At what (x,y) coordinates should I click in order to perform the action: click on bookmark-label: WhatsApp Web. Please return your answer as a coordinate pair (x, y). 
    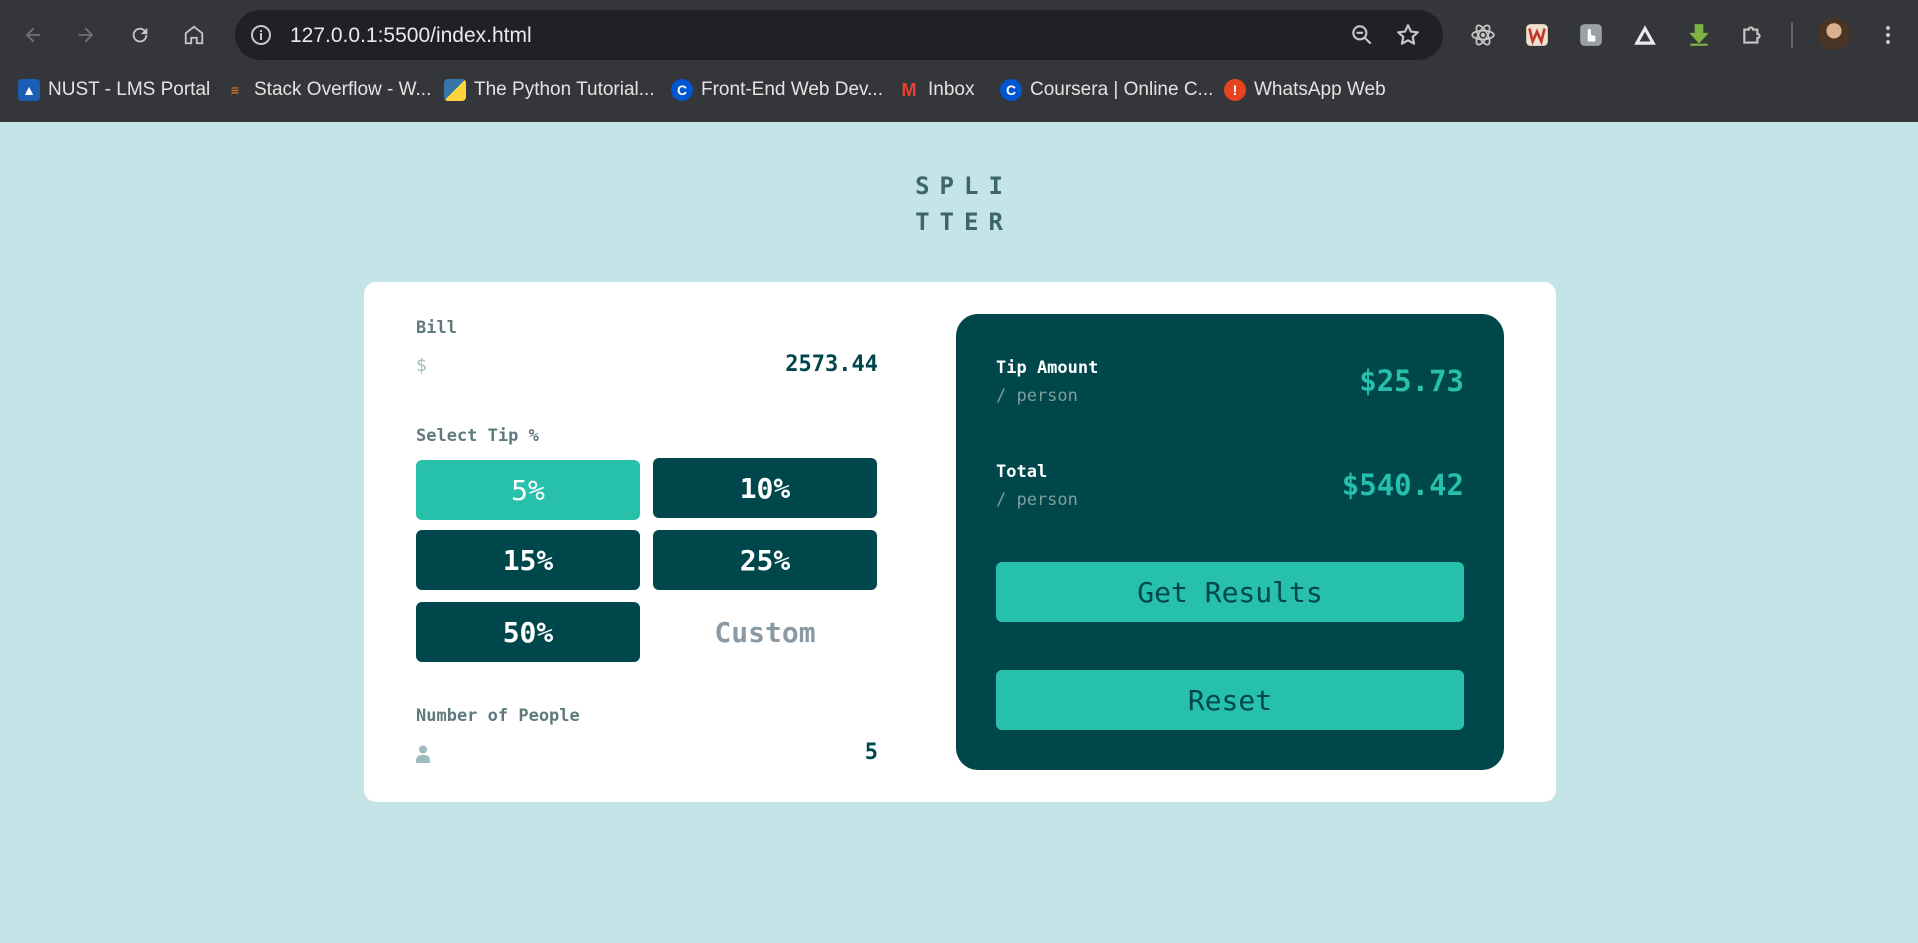
    Looking at the image, I should click on (1320, 89).